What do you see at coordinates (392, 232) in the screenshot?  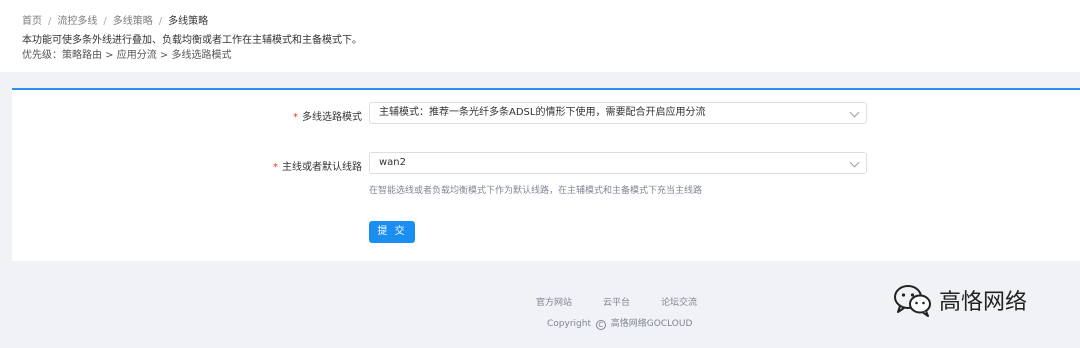 I see `submit-button: 提 交` at bounding box center [392, 232].